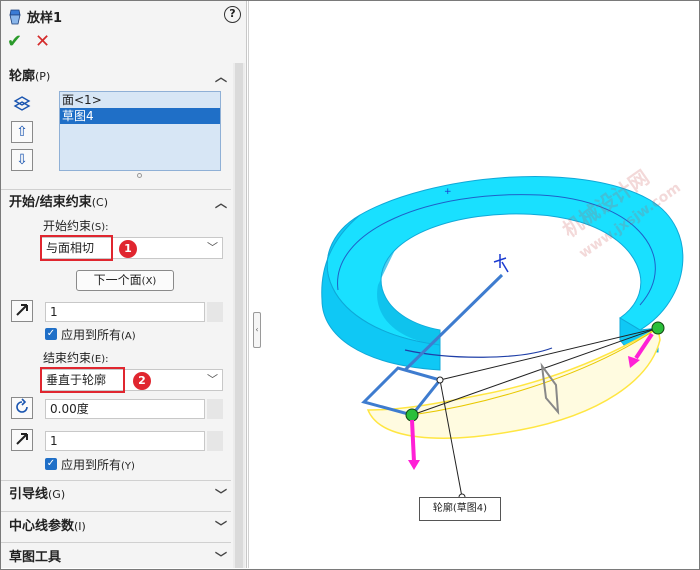 The image size is (700, 570). I want to click on apply-all-shortcut-2: (Y), so click(128, 466).